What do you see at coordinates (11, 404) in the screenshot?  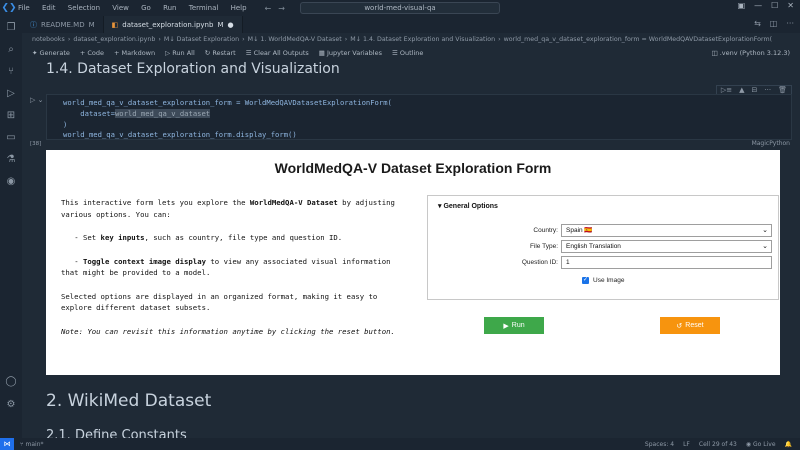 I see `settings-gear-icon: ⚙` at bounding box center [11, 404].